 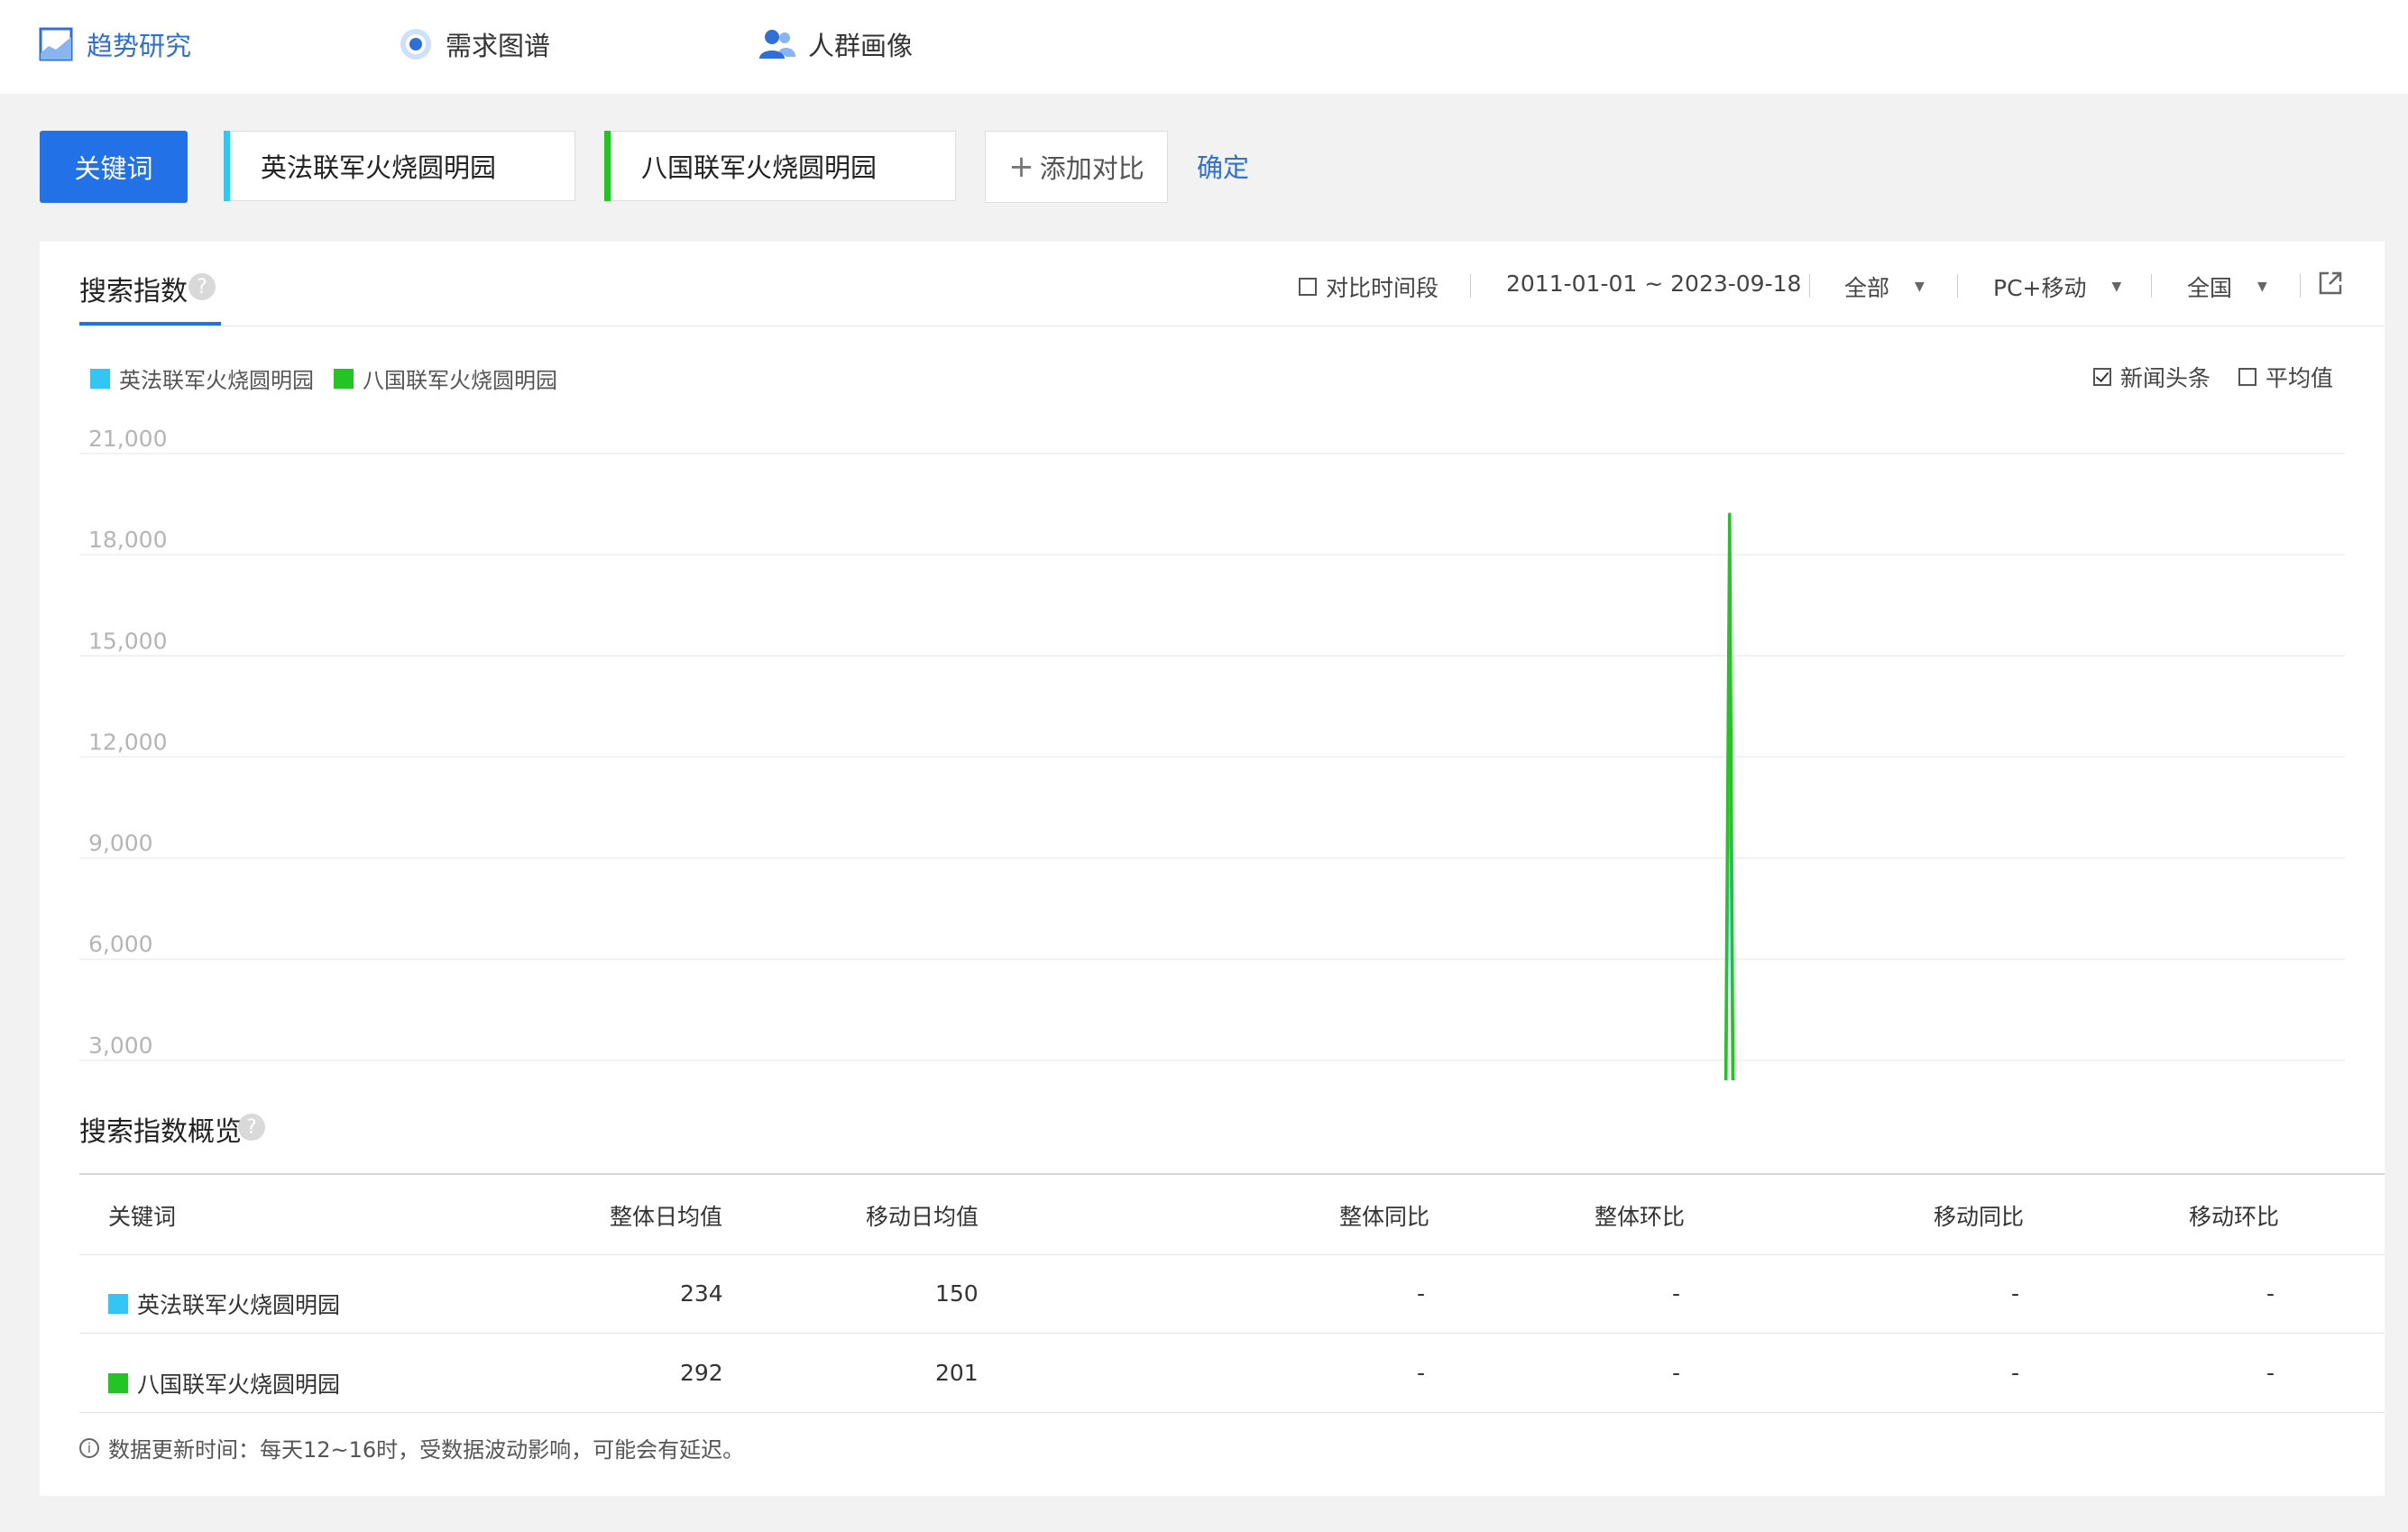 I want to click on target-icon, so click(x=416, y=44).